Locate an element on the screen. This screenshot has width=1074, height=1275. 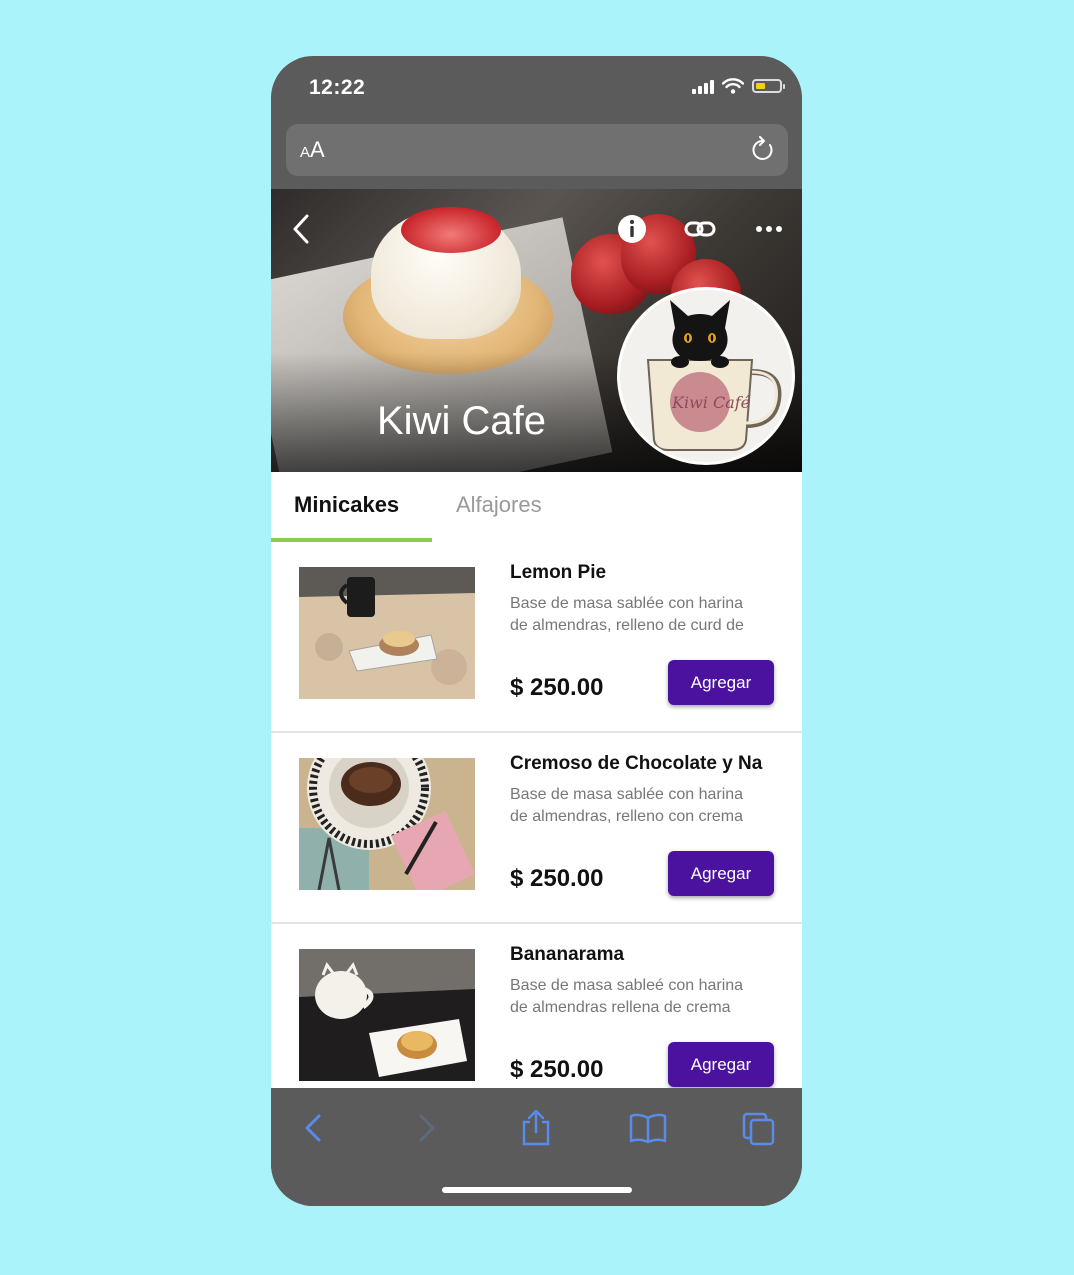
browser-toolbar is located at coordinates (536, 1147).